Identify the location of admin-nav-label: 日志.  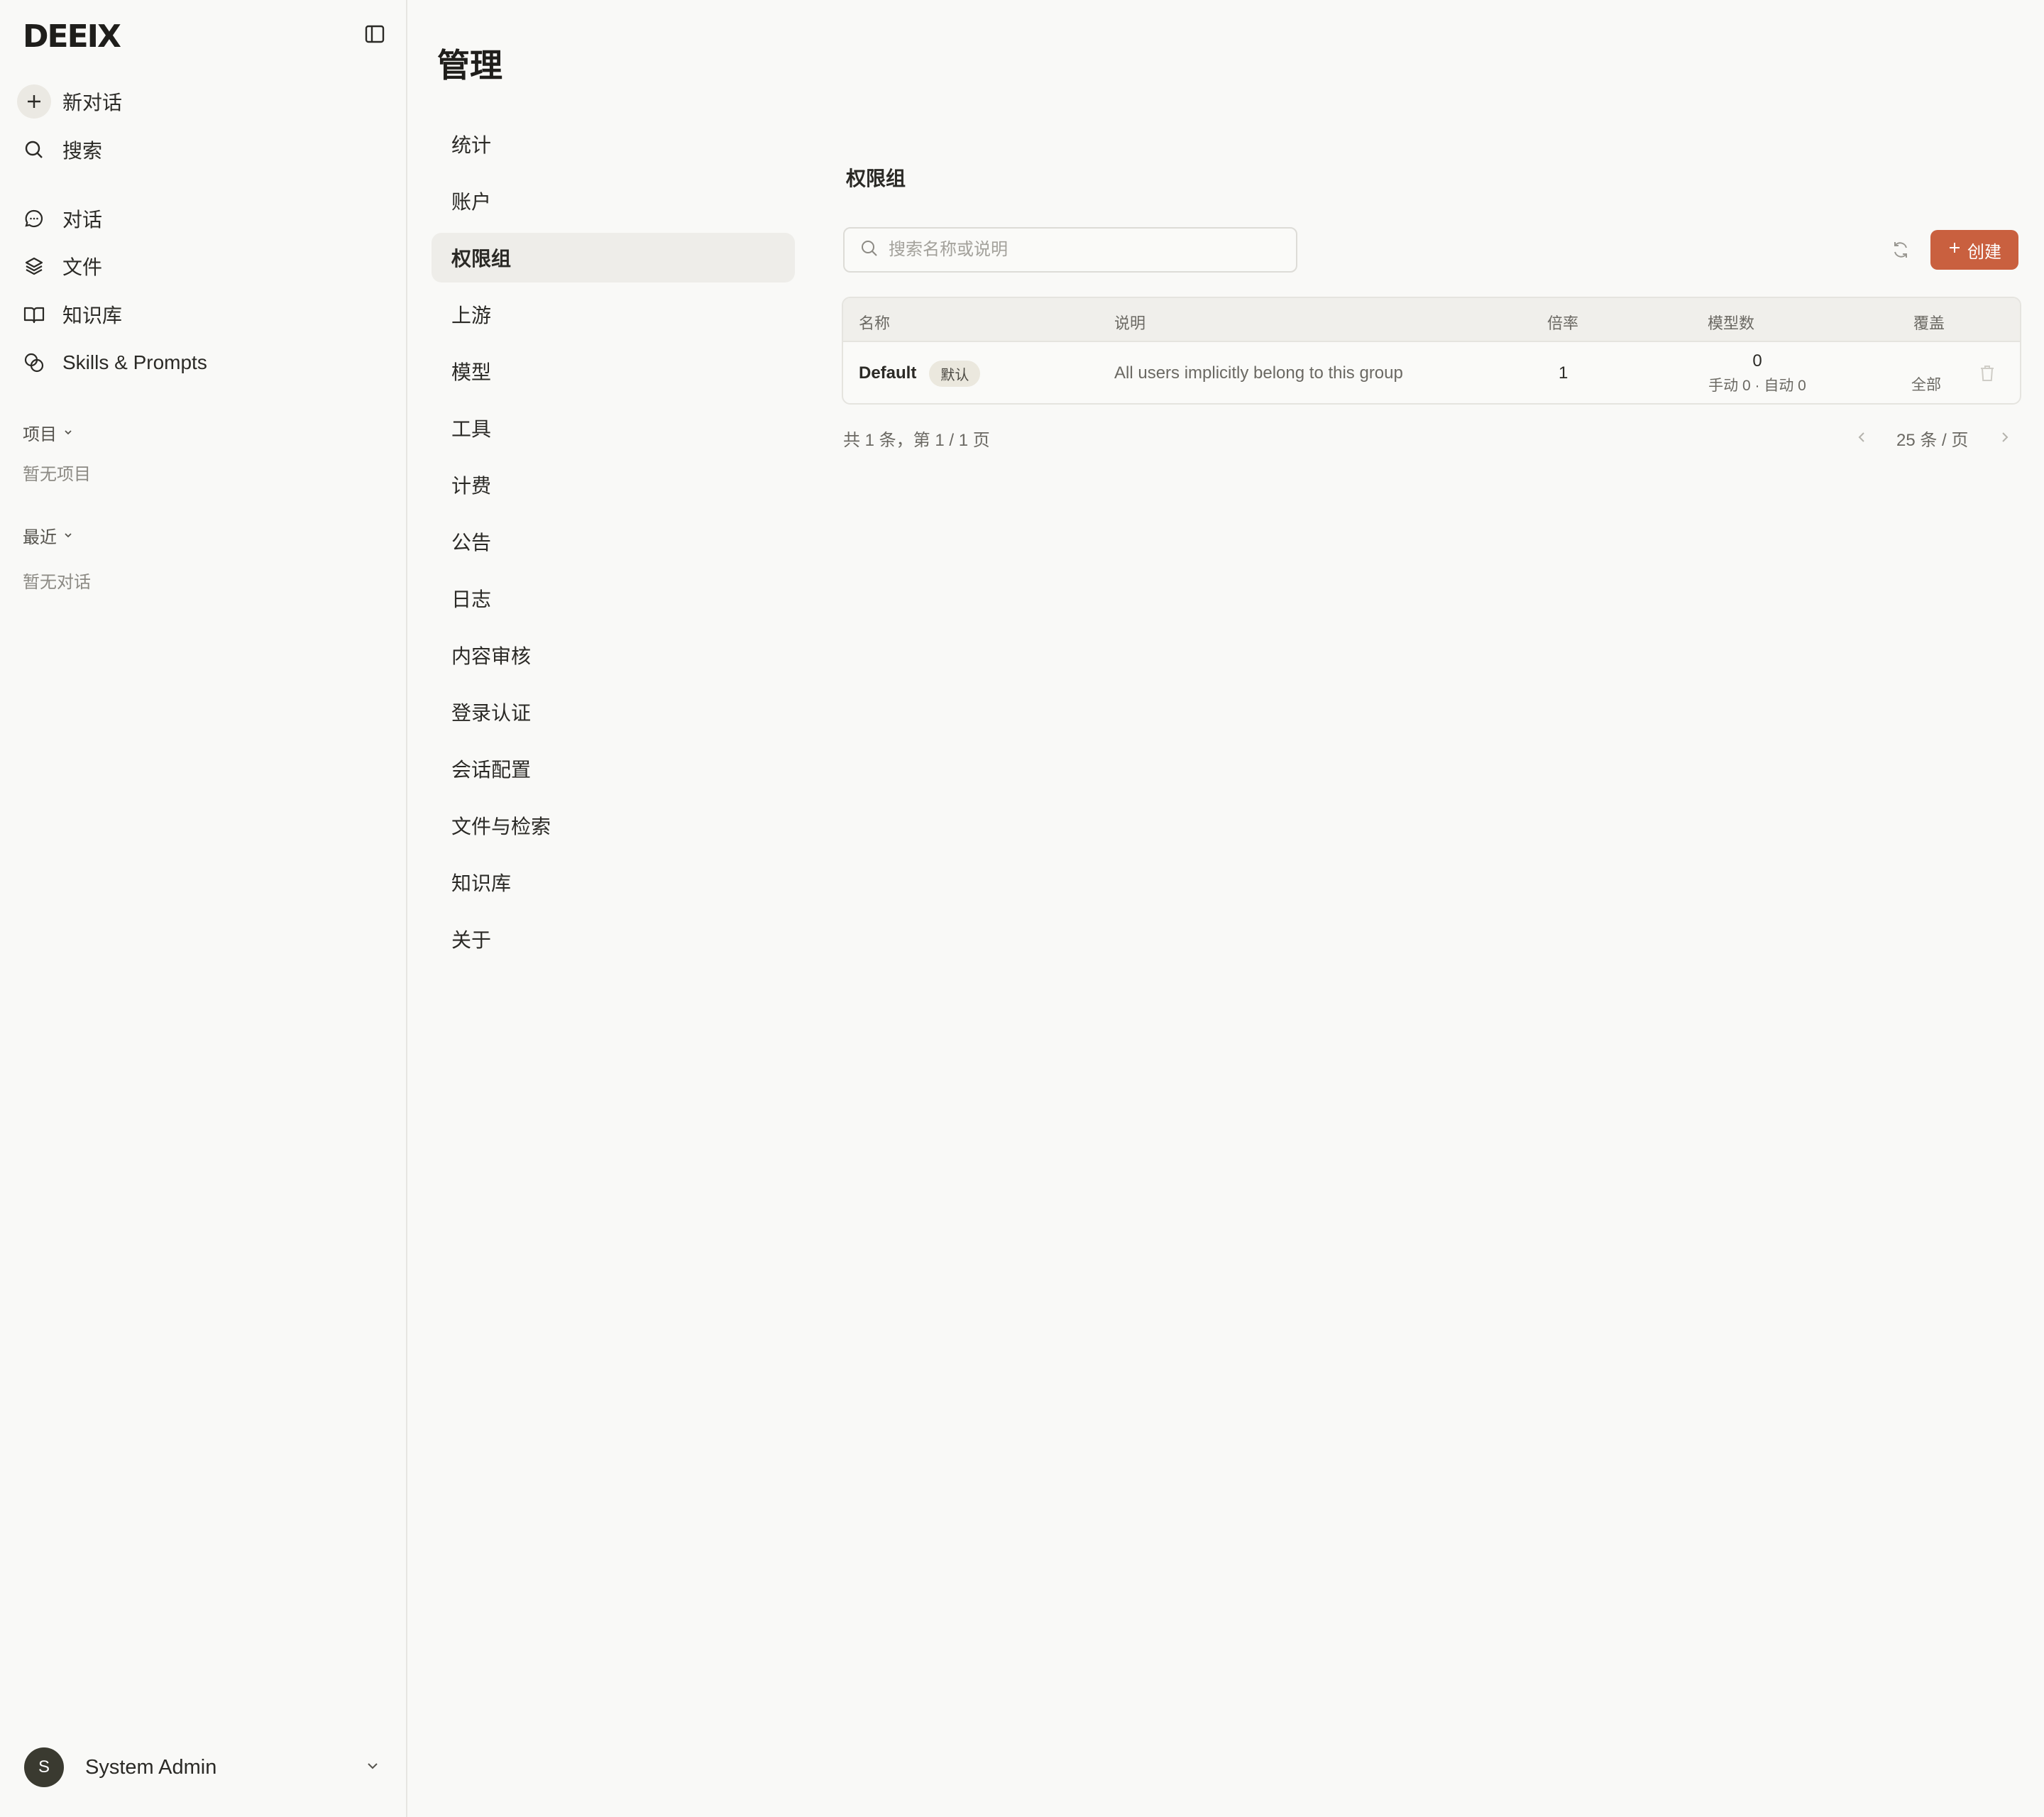
(471, 599).